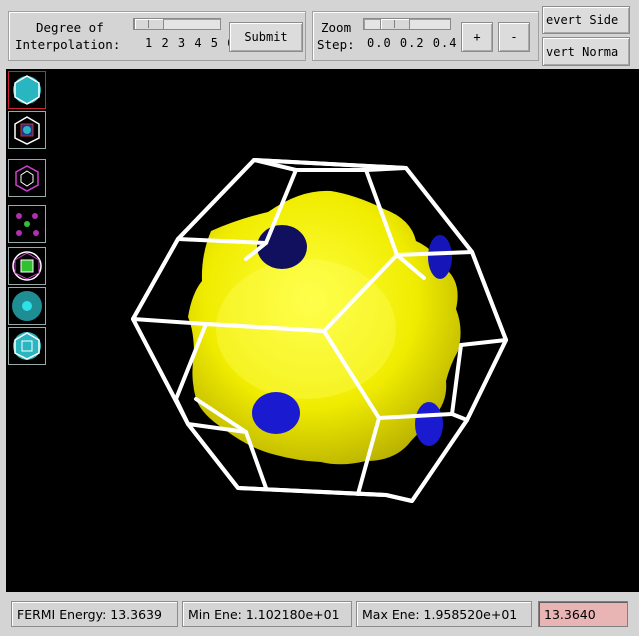  I want to click on invert-normal-button: vert Norma, so click(586, 51).